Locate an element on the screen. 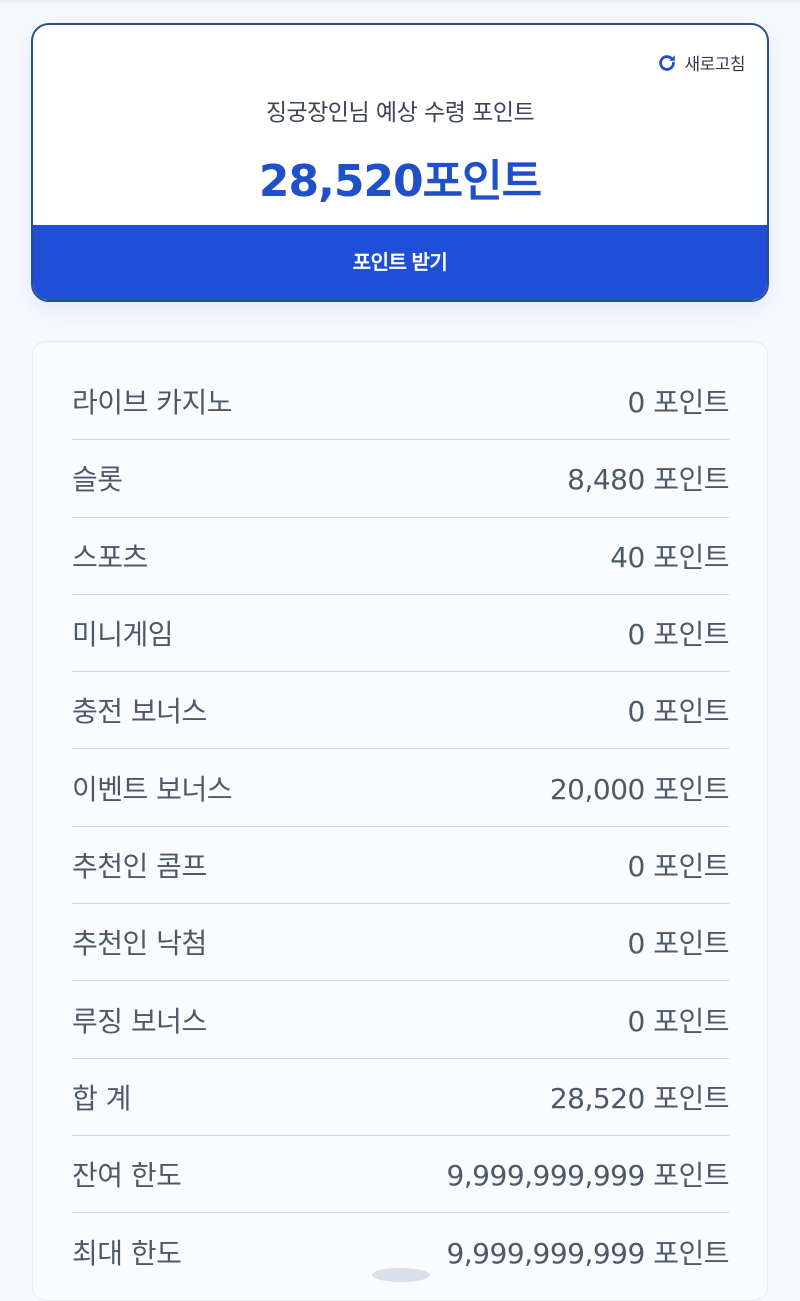  breakdown-row-losing-bonus: 루징 보너스 0 포인트 is located at coordinates (401, 1020).